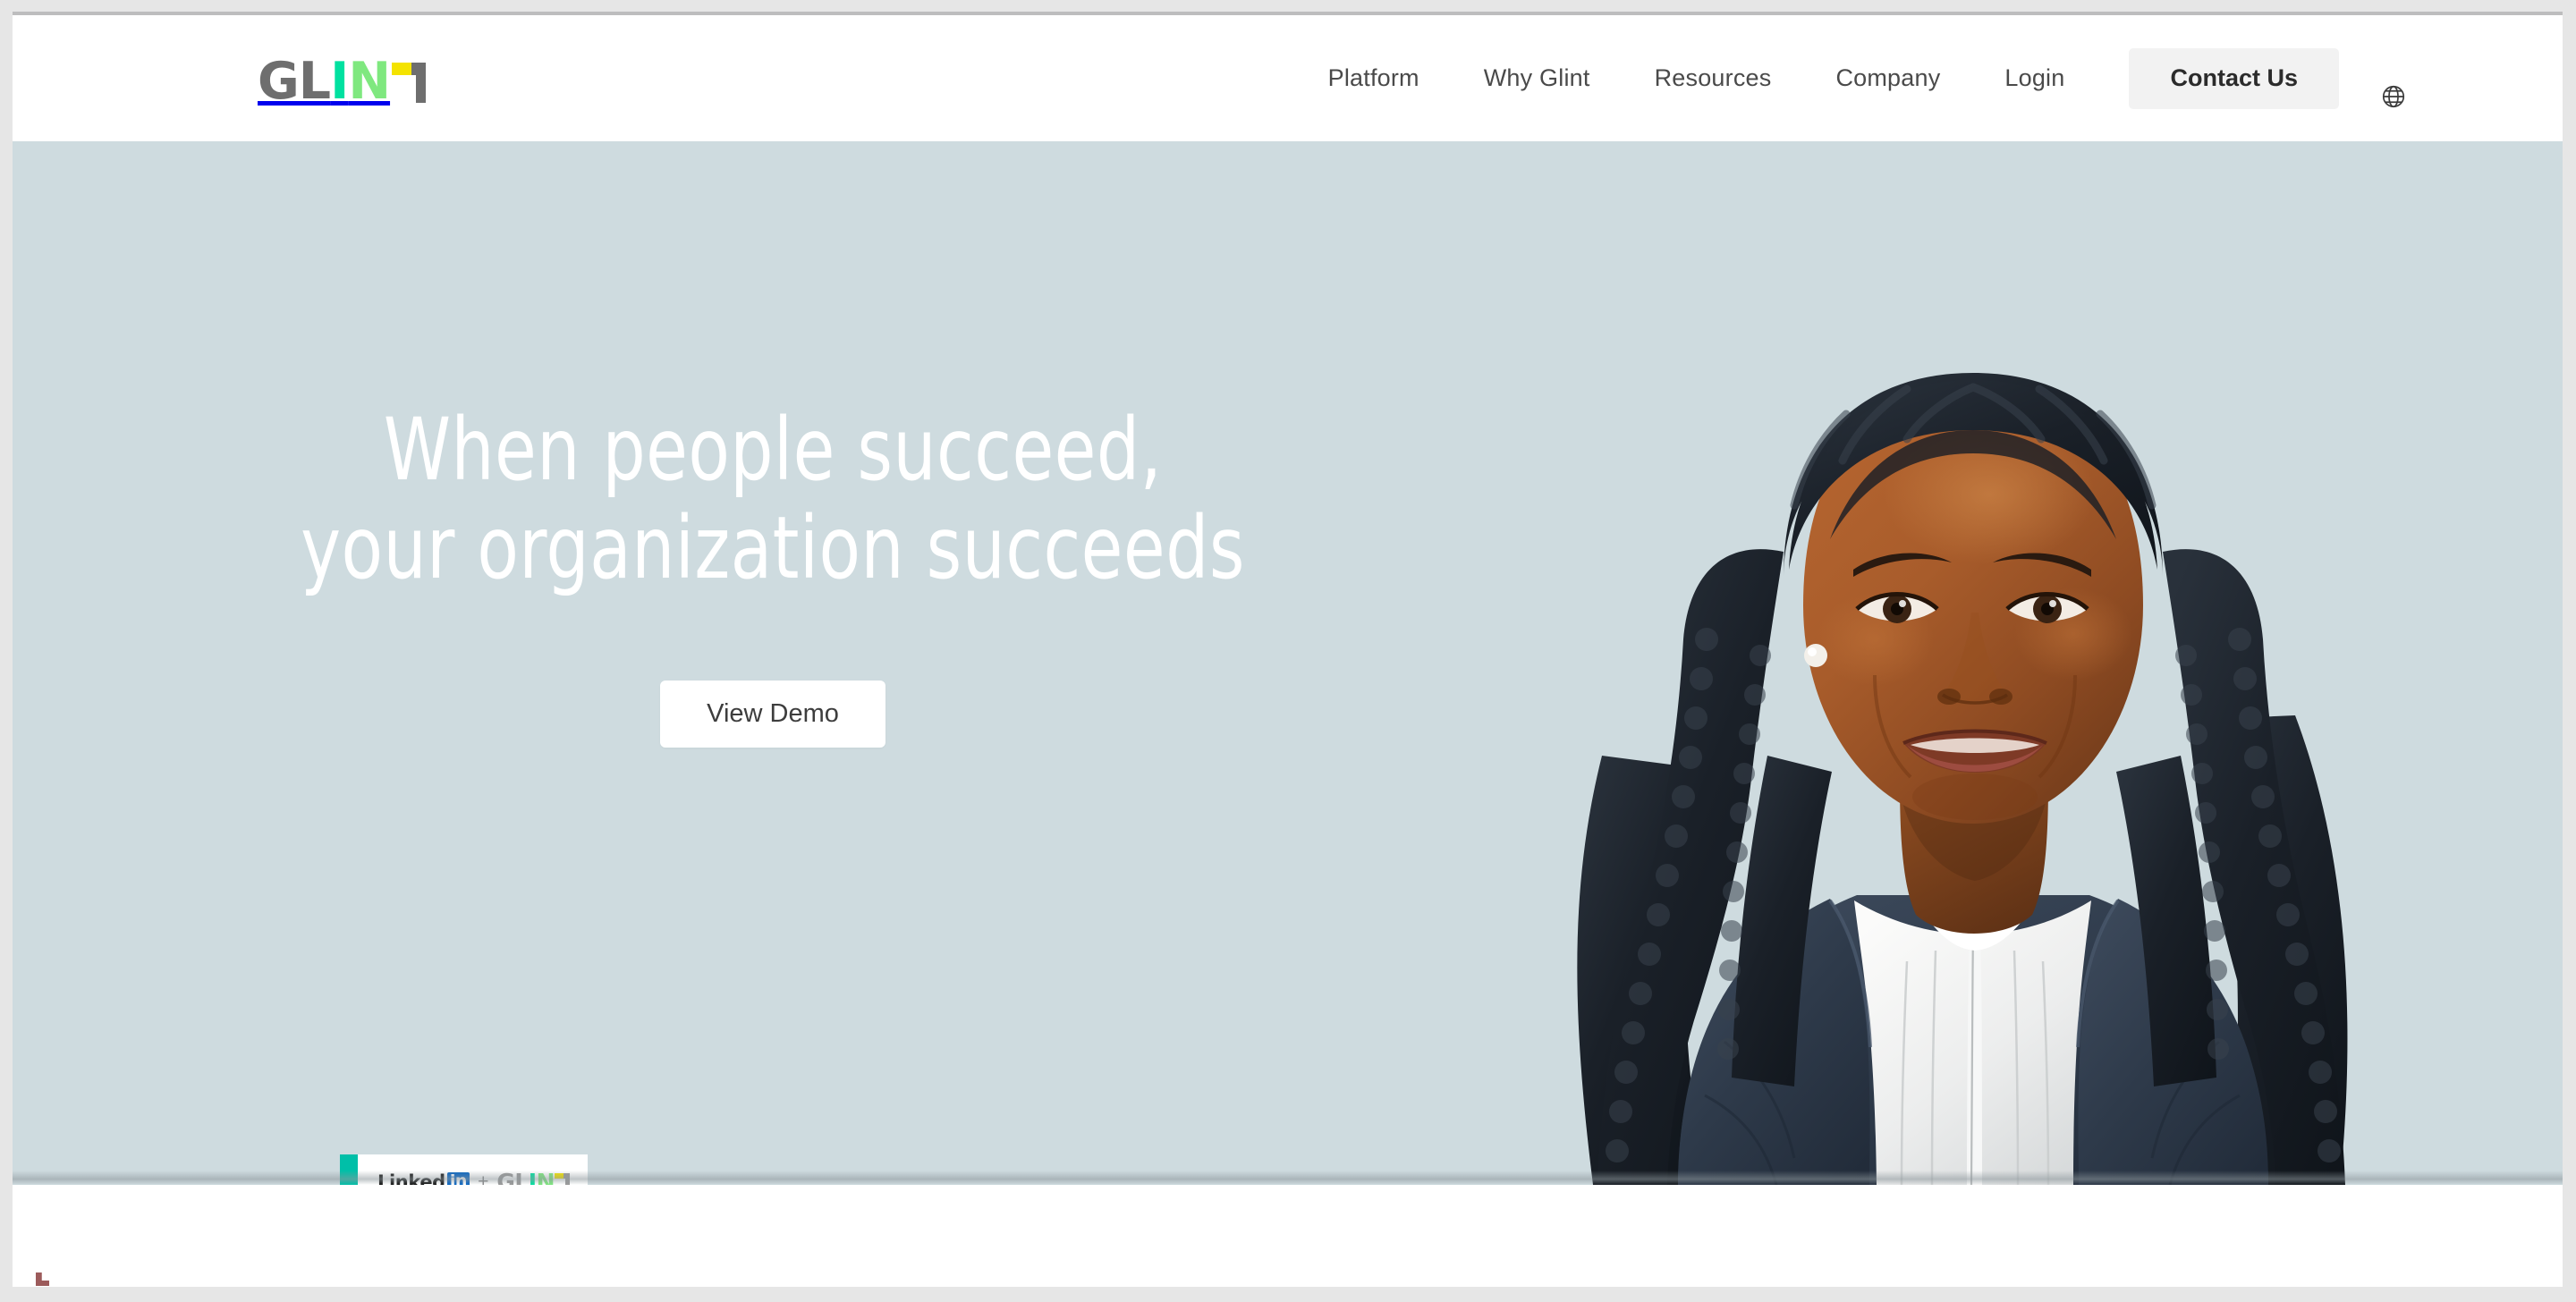 The height and width of the screenshot is (1302, 2576). I want to click on nav-item-login: Login, so click(2034, 78).